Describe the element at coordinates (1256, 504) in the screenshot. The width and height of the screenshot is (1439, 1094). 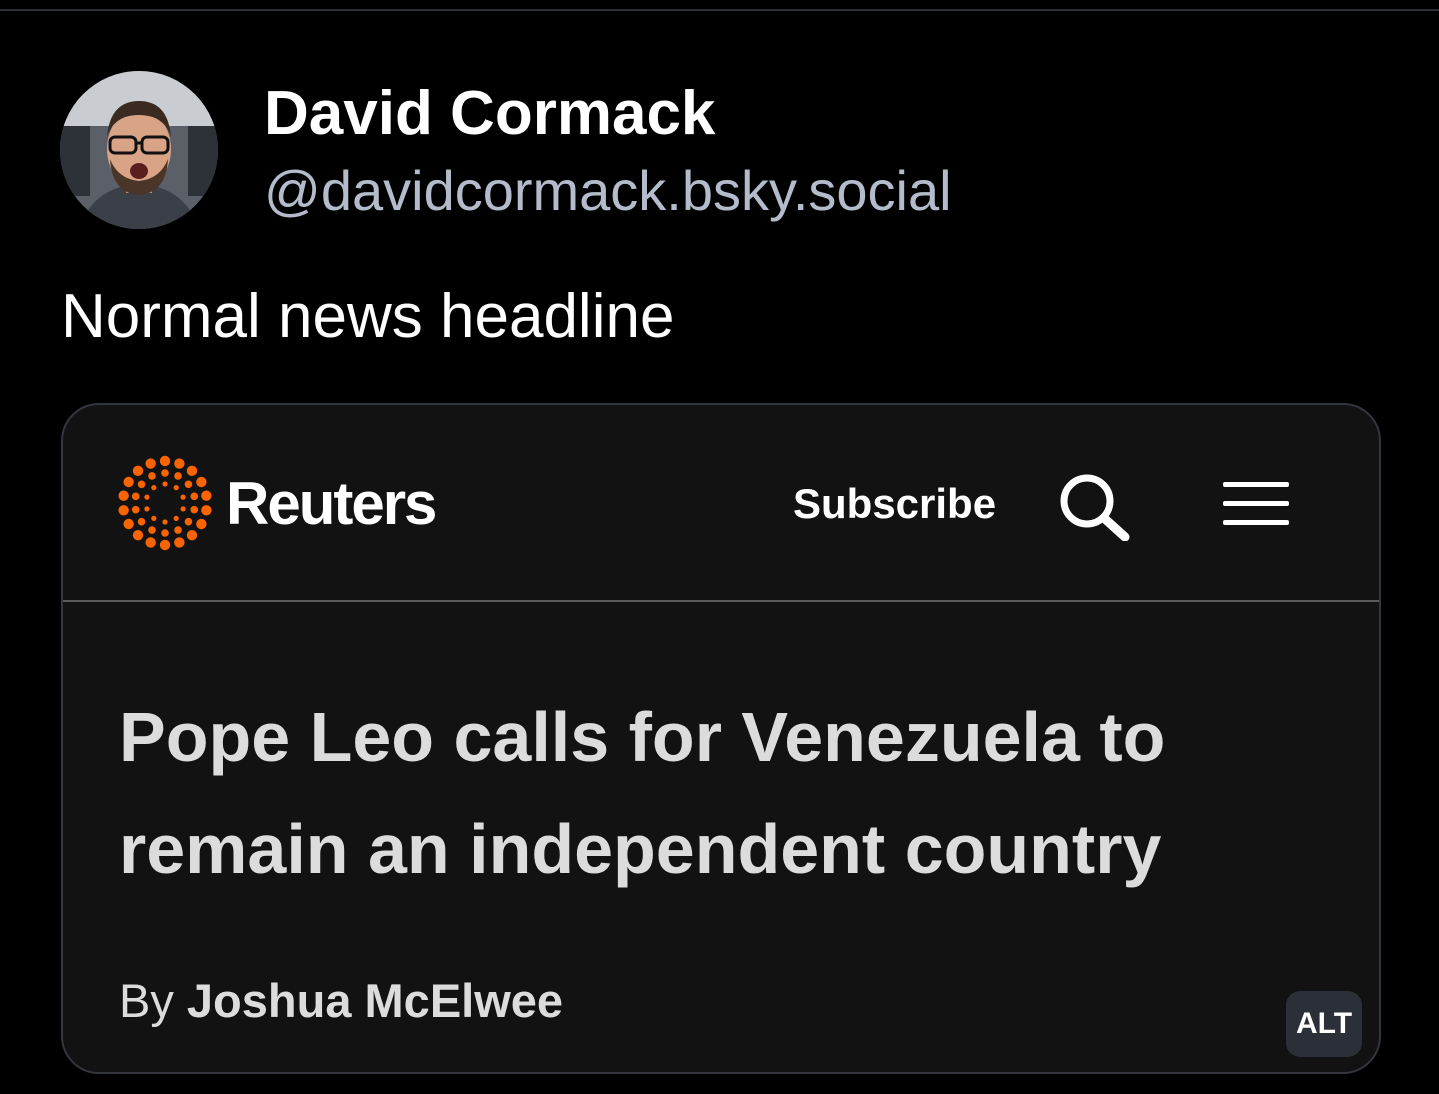
I see `hamburger-menu-icon` at that location.